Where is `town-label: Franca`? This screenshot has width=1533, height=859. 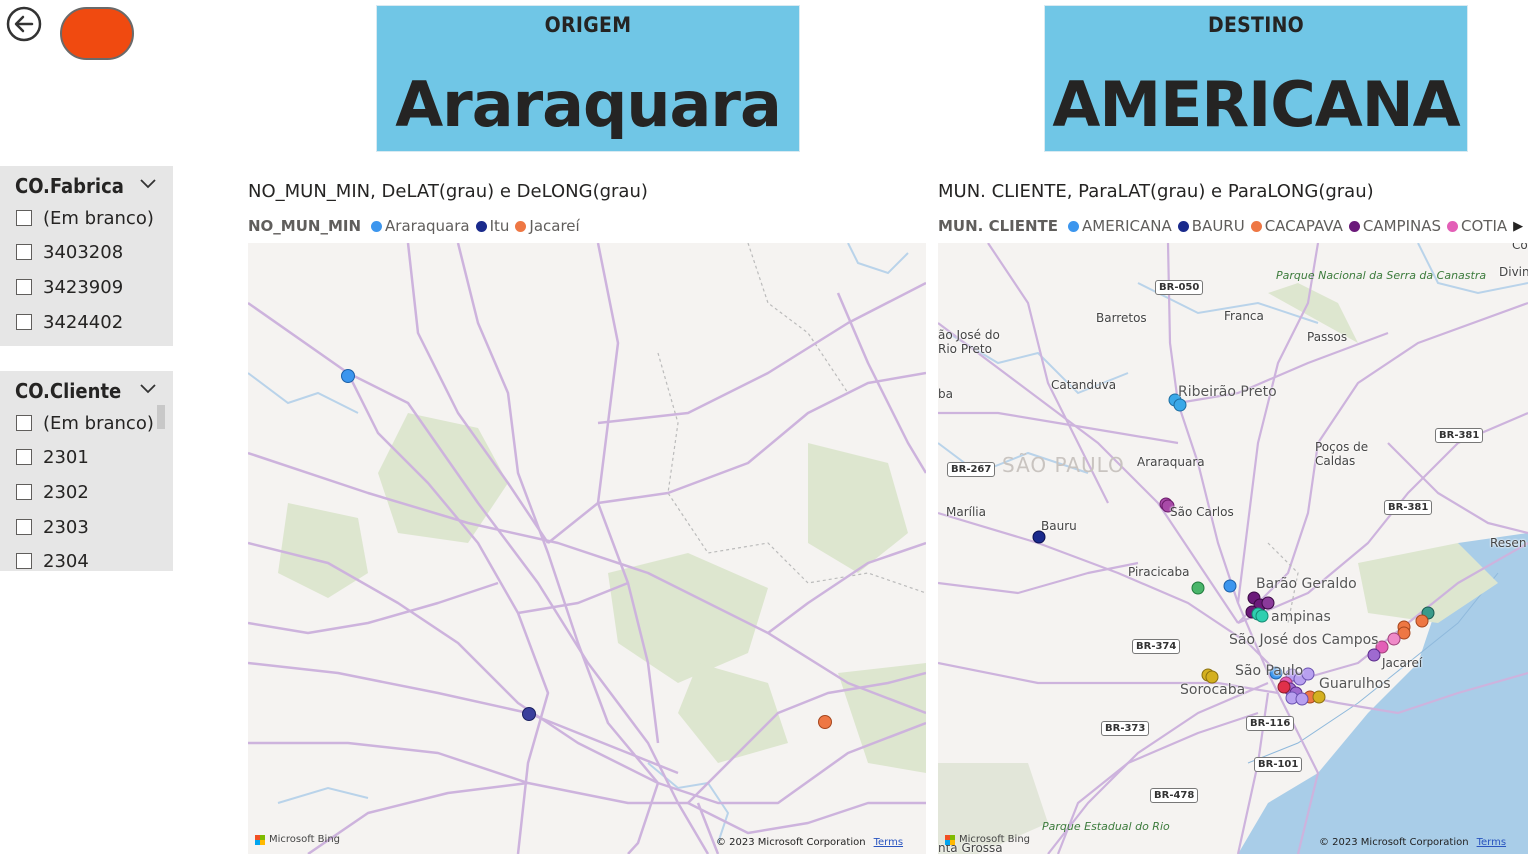
town-label: Franca is located at coordinates (1244, 316).